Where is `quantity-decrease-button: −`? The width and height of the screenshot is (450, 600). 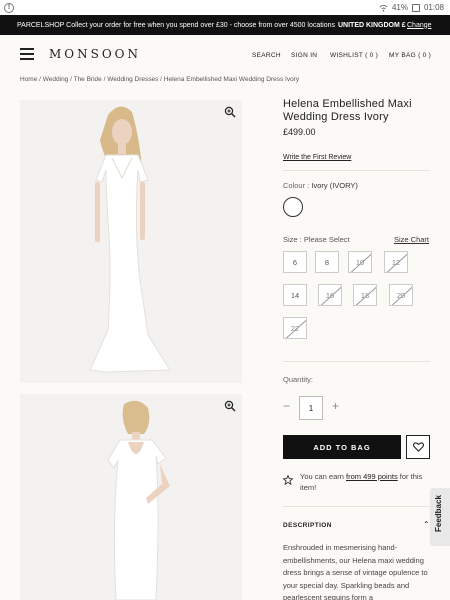
quantity-decrease-button: − is located at coordinates (286, 406).